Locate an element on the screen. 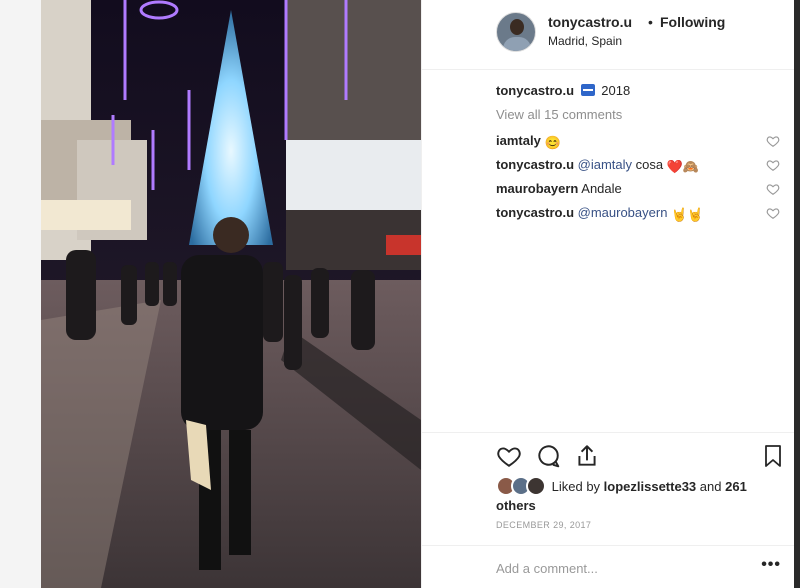  post-date: DECEMBER 29, 2017 is located at coordinates (543, 525).